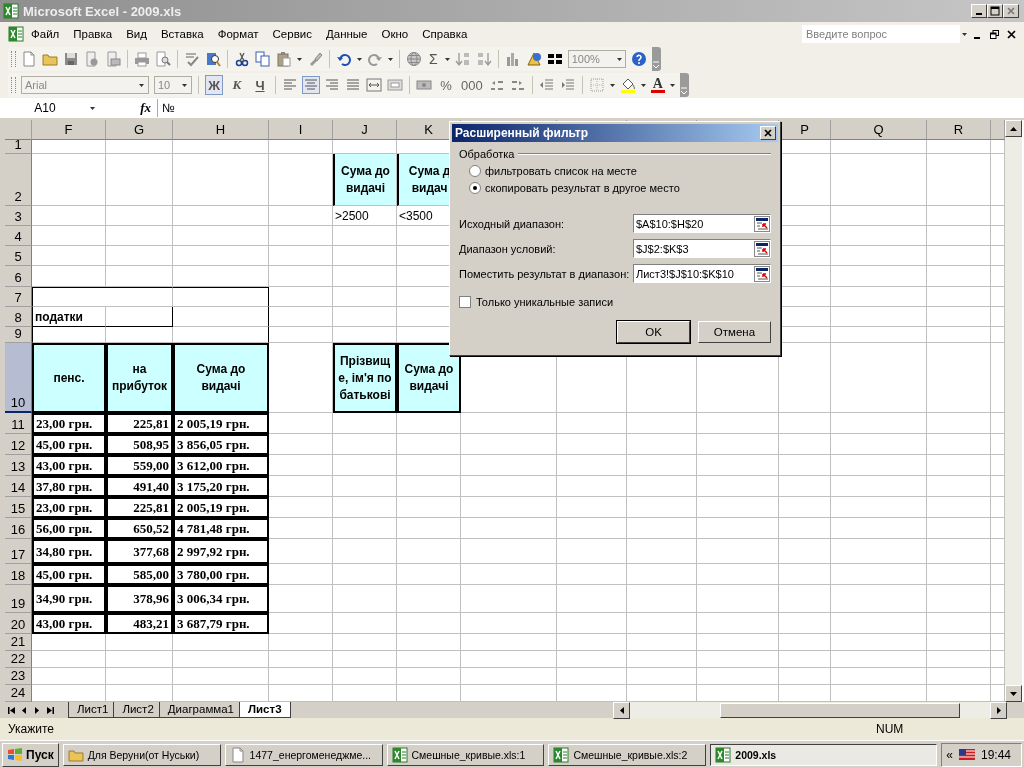 The image size is (1024, 768). Describe the element at coordinates (365, 216) in the screenshot. I see `table-cell: >2500` at that location.